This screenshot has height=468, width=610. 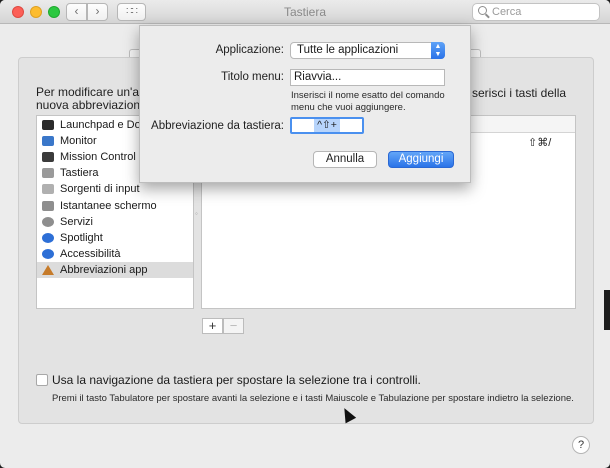 I want to click on list-item-label: Accessibilità, so click(x=90, y=254).